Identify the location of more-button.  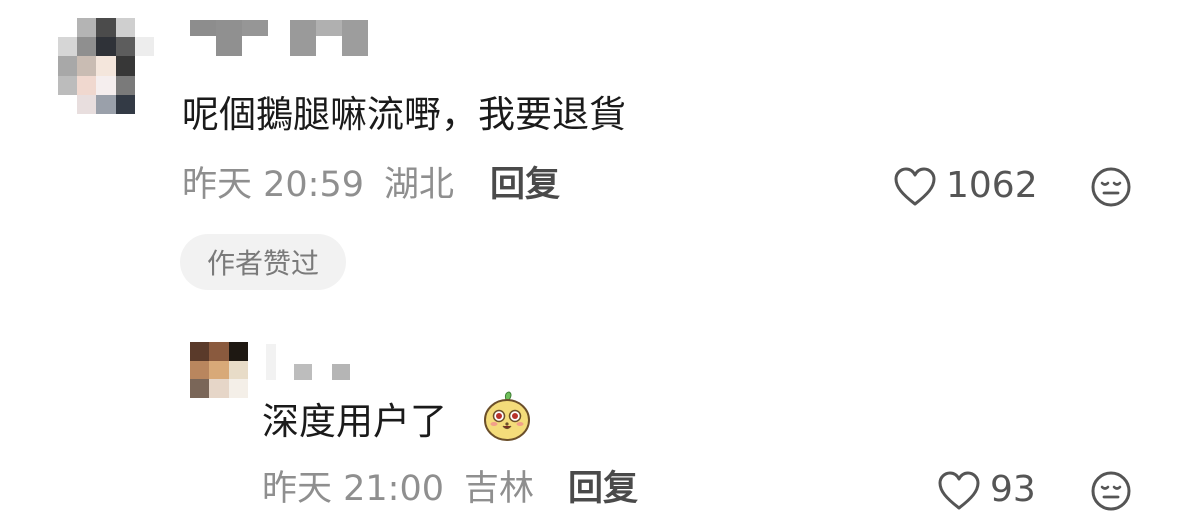
(1111, 187).